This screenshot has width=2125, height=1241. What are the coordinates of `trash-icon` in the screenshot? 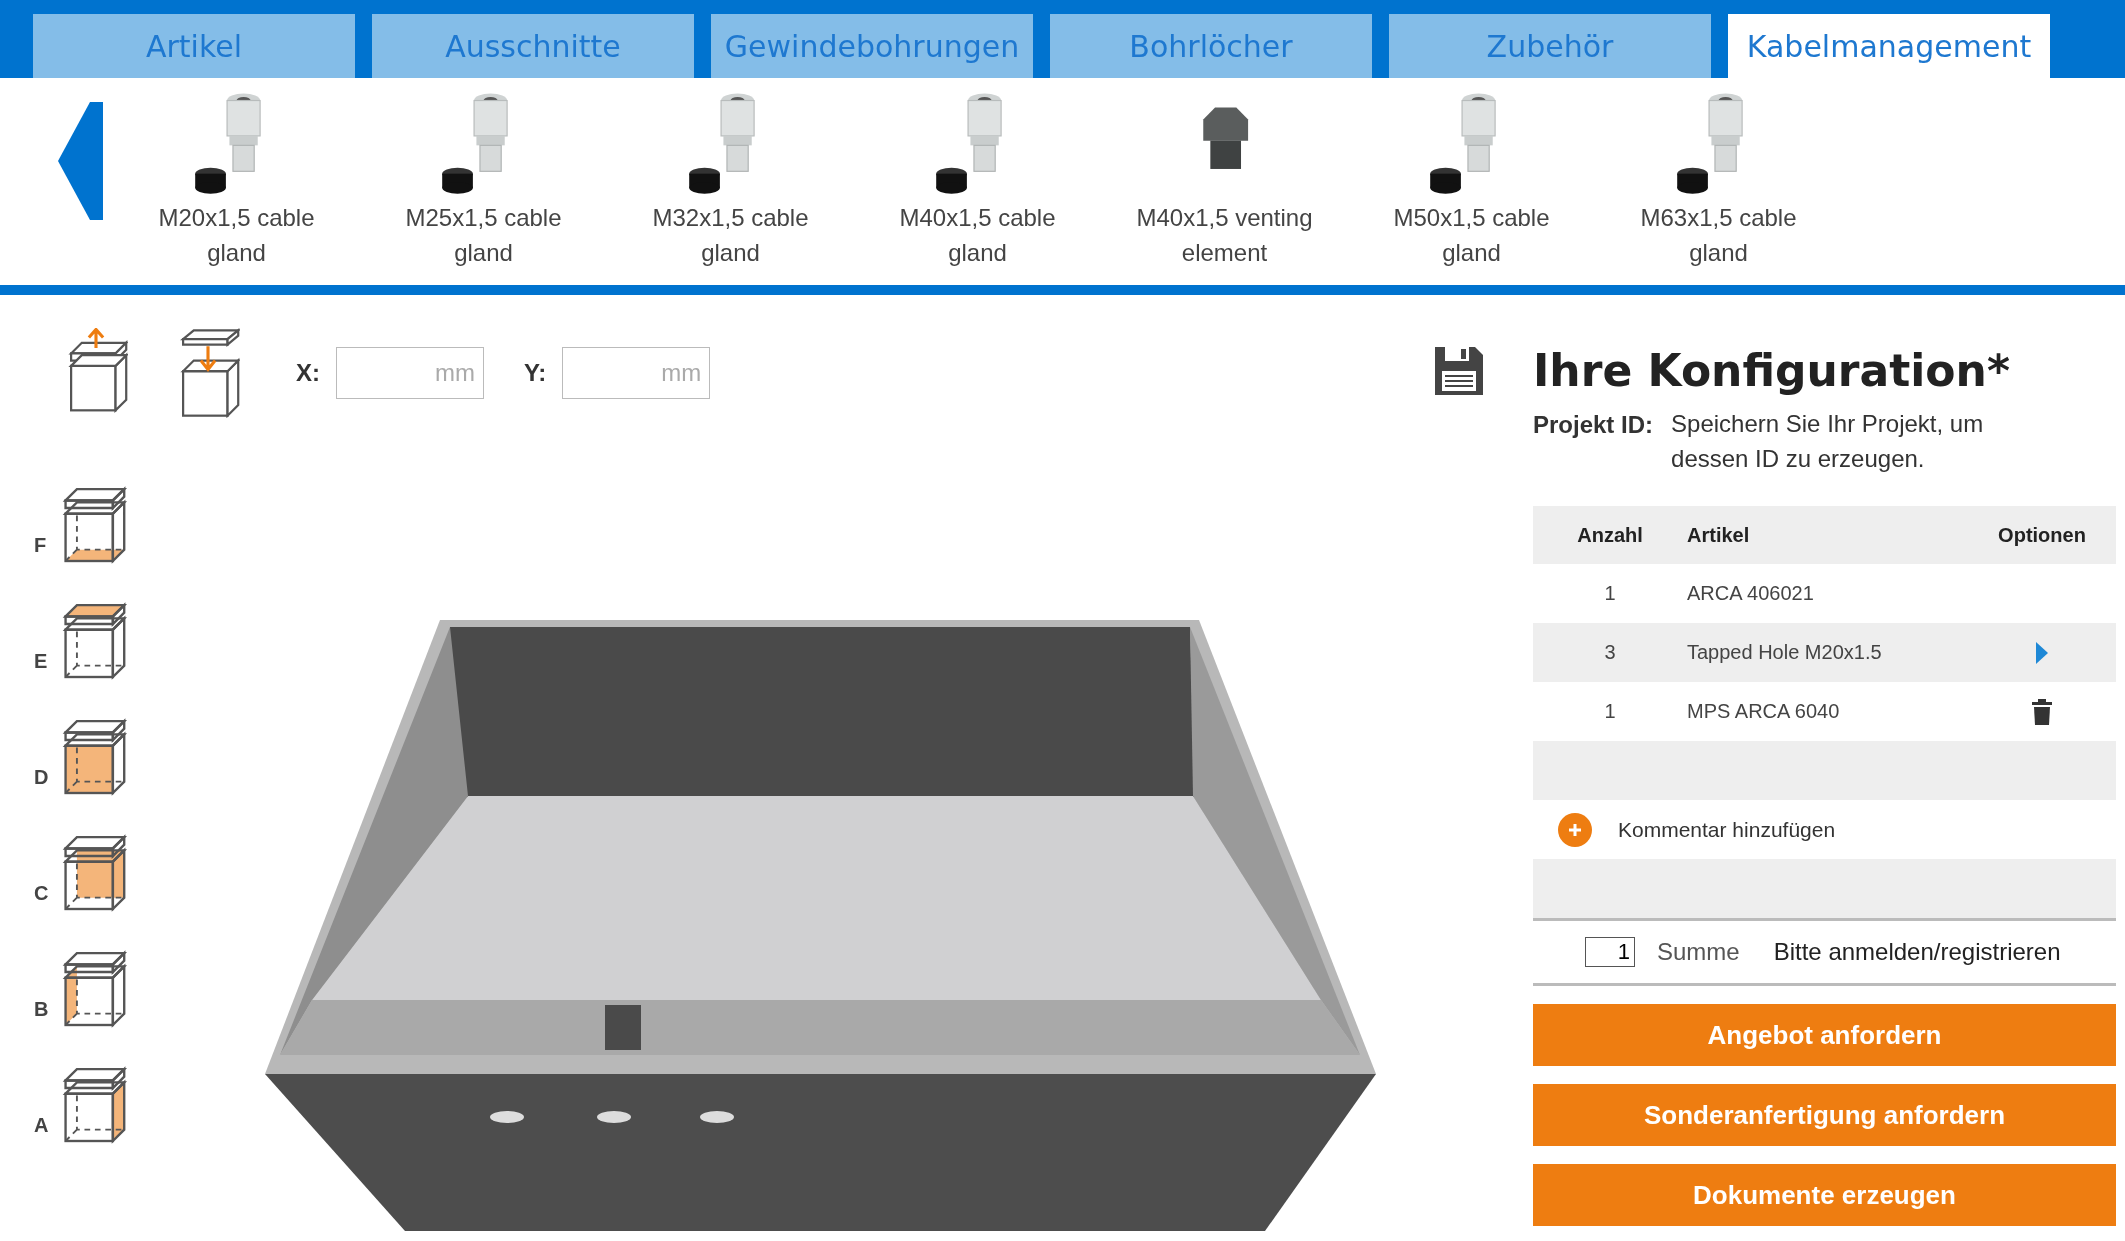 It's located at (2042, 711).